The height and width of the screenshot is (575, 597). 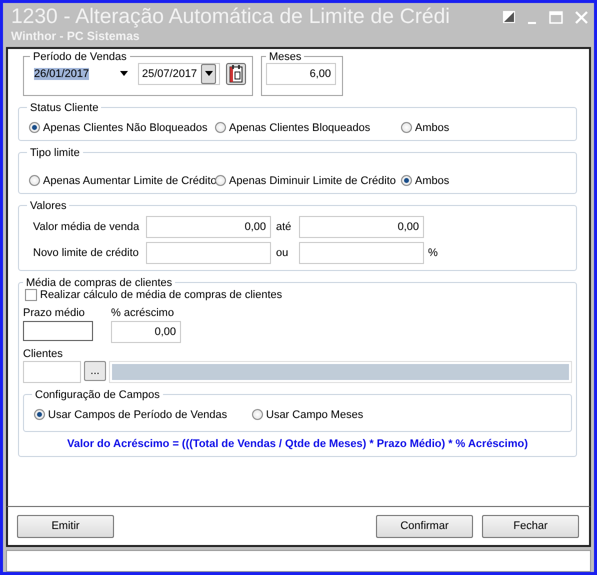 What do you see at coordinates (48, 206) in the screenshot?
I see `group-title: Valores` at bounding box center [48, 206].